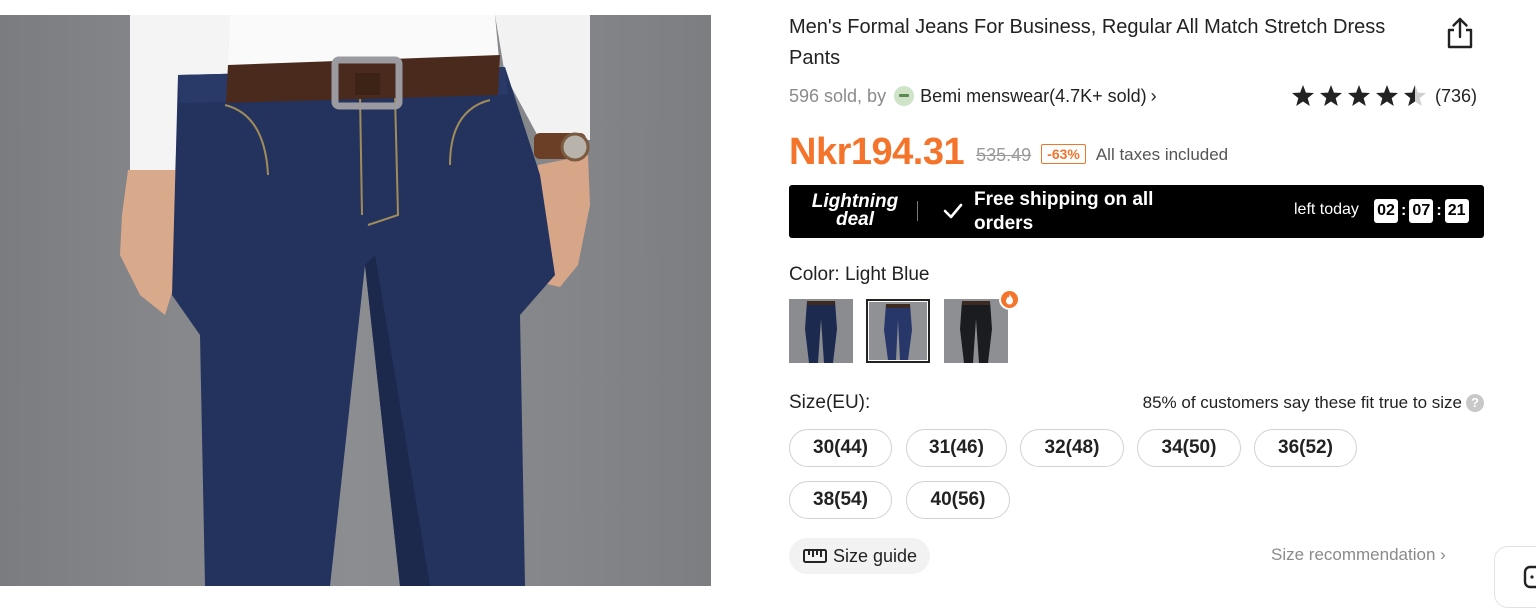  What do you see at coordinates (1456, 95) in the screenshot?
I see `review-count: (736)` at bounding box center [1456, 95].